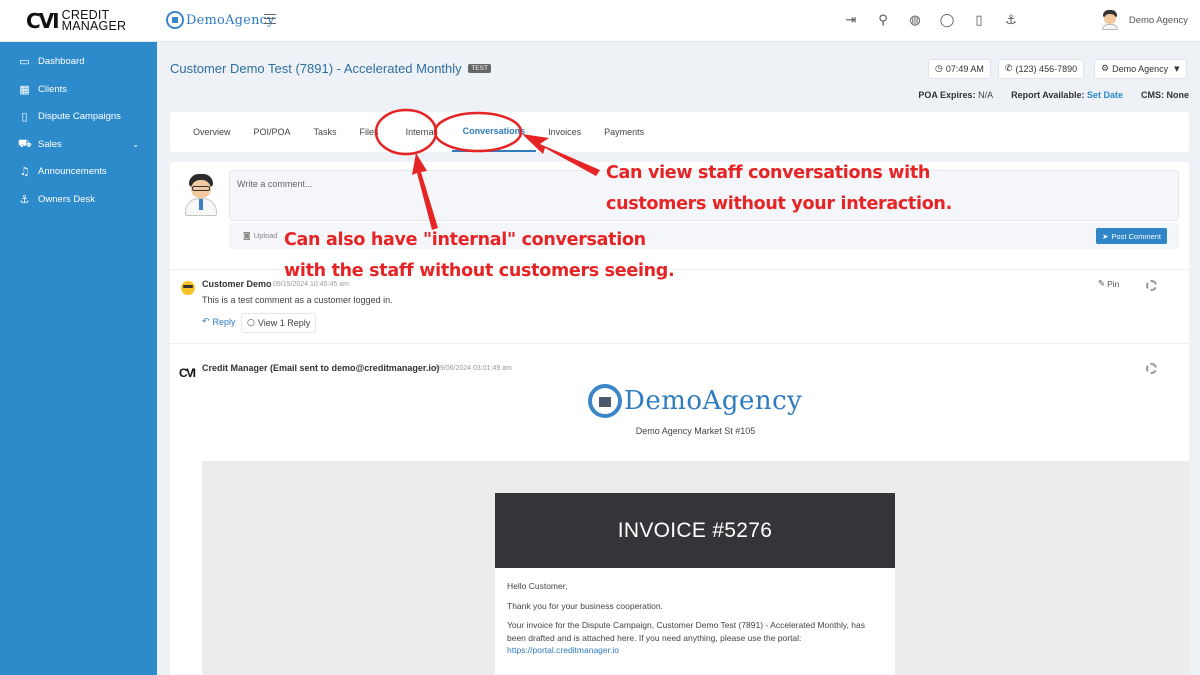 This screenshot has height=675, width=1200. Describe the element at coordinates (537, 586) in the screenshot. I see `invoice-greeting: Hello Customer,` at that location.